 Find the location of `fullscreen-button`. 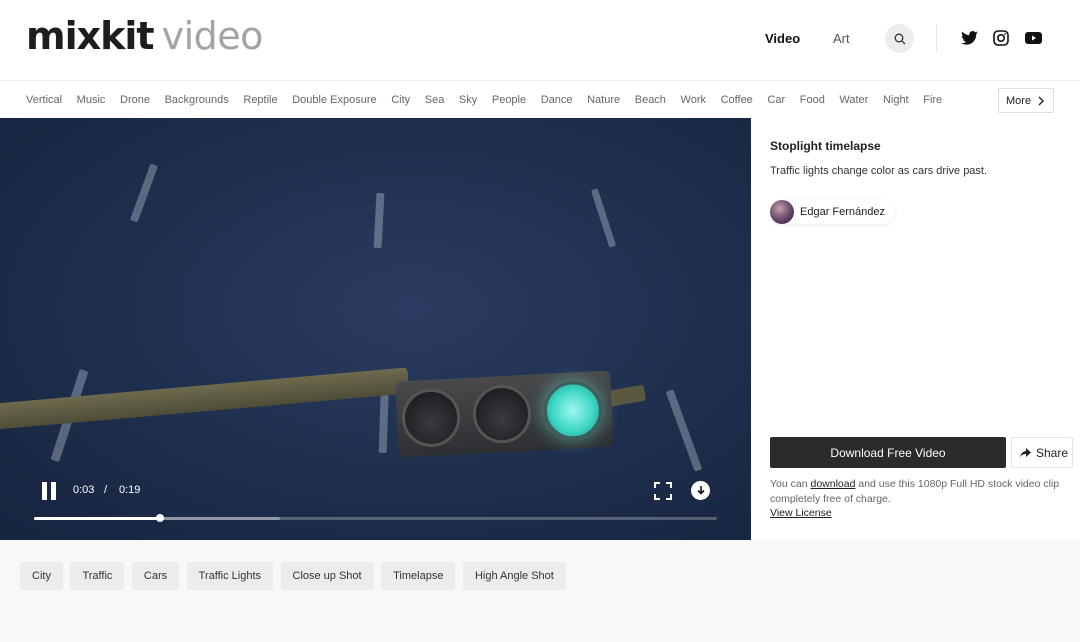

fullscreen-button is located at coordinates (663, 491).